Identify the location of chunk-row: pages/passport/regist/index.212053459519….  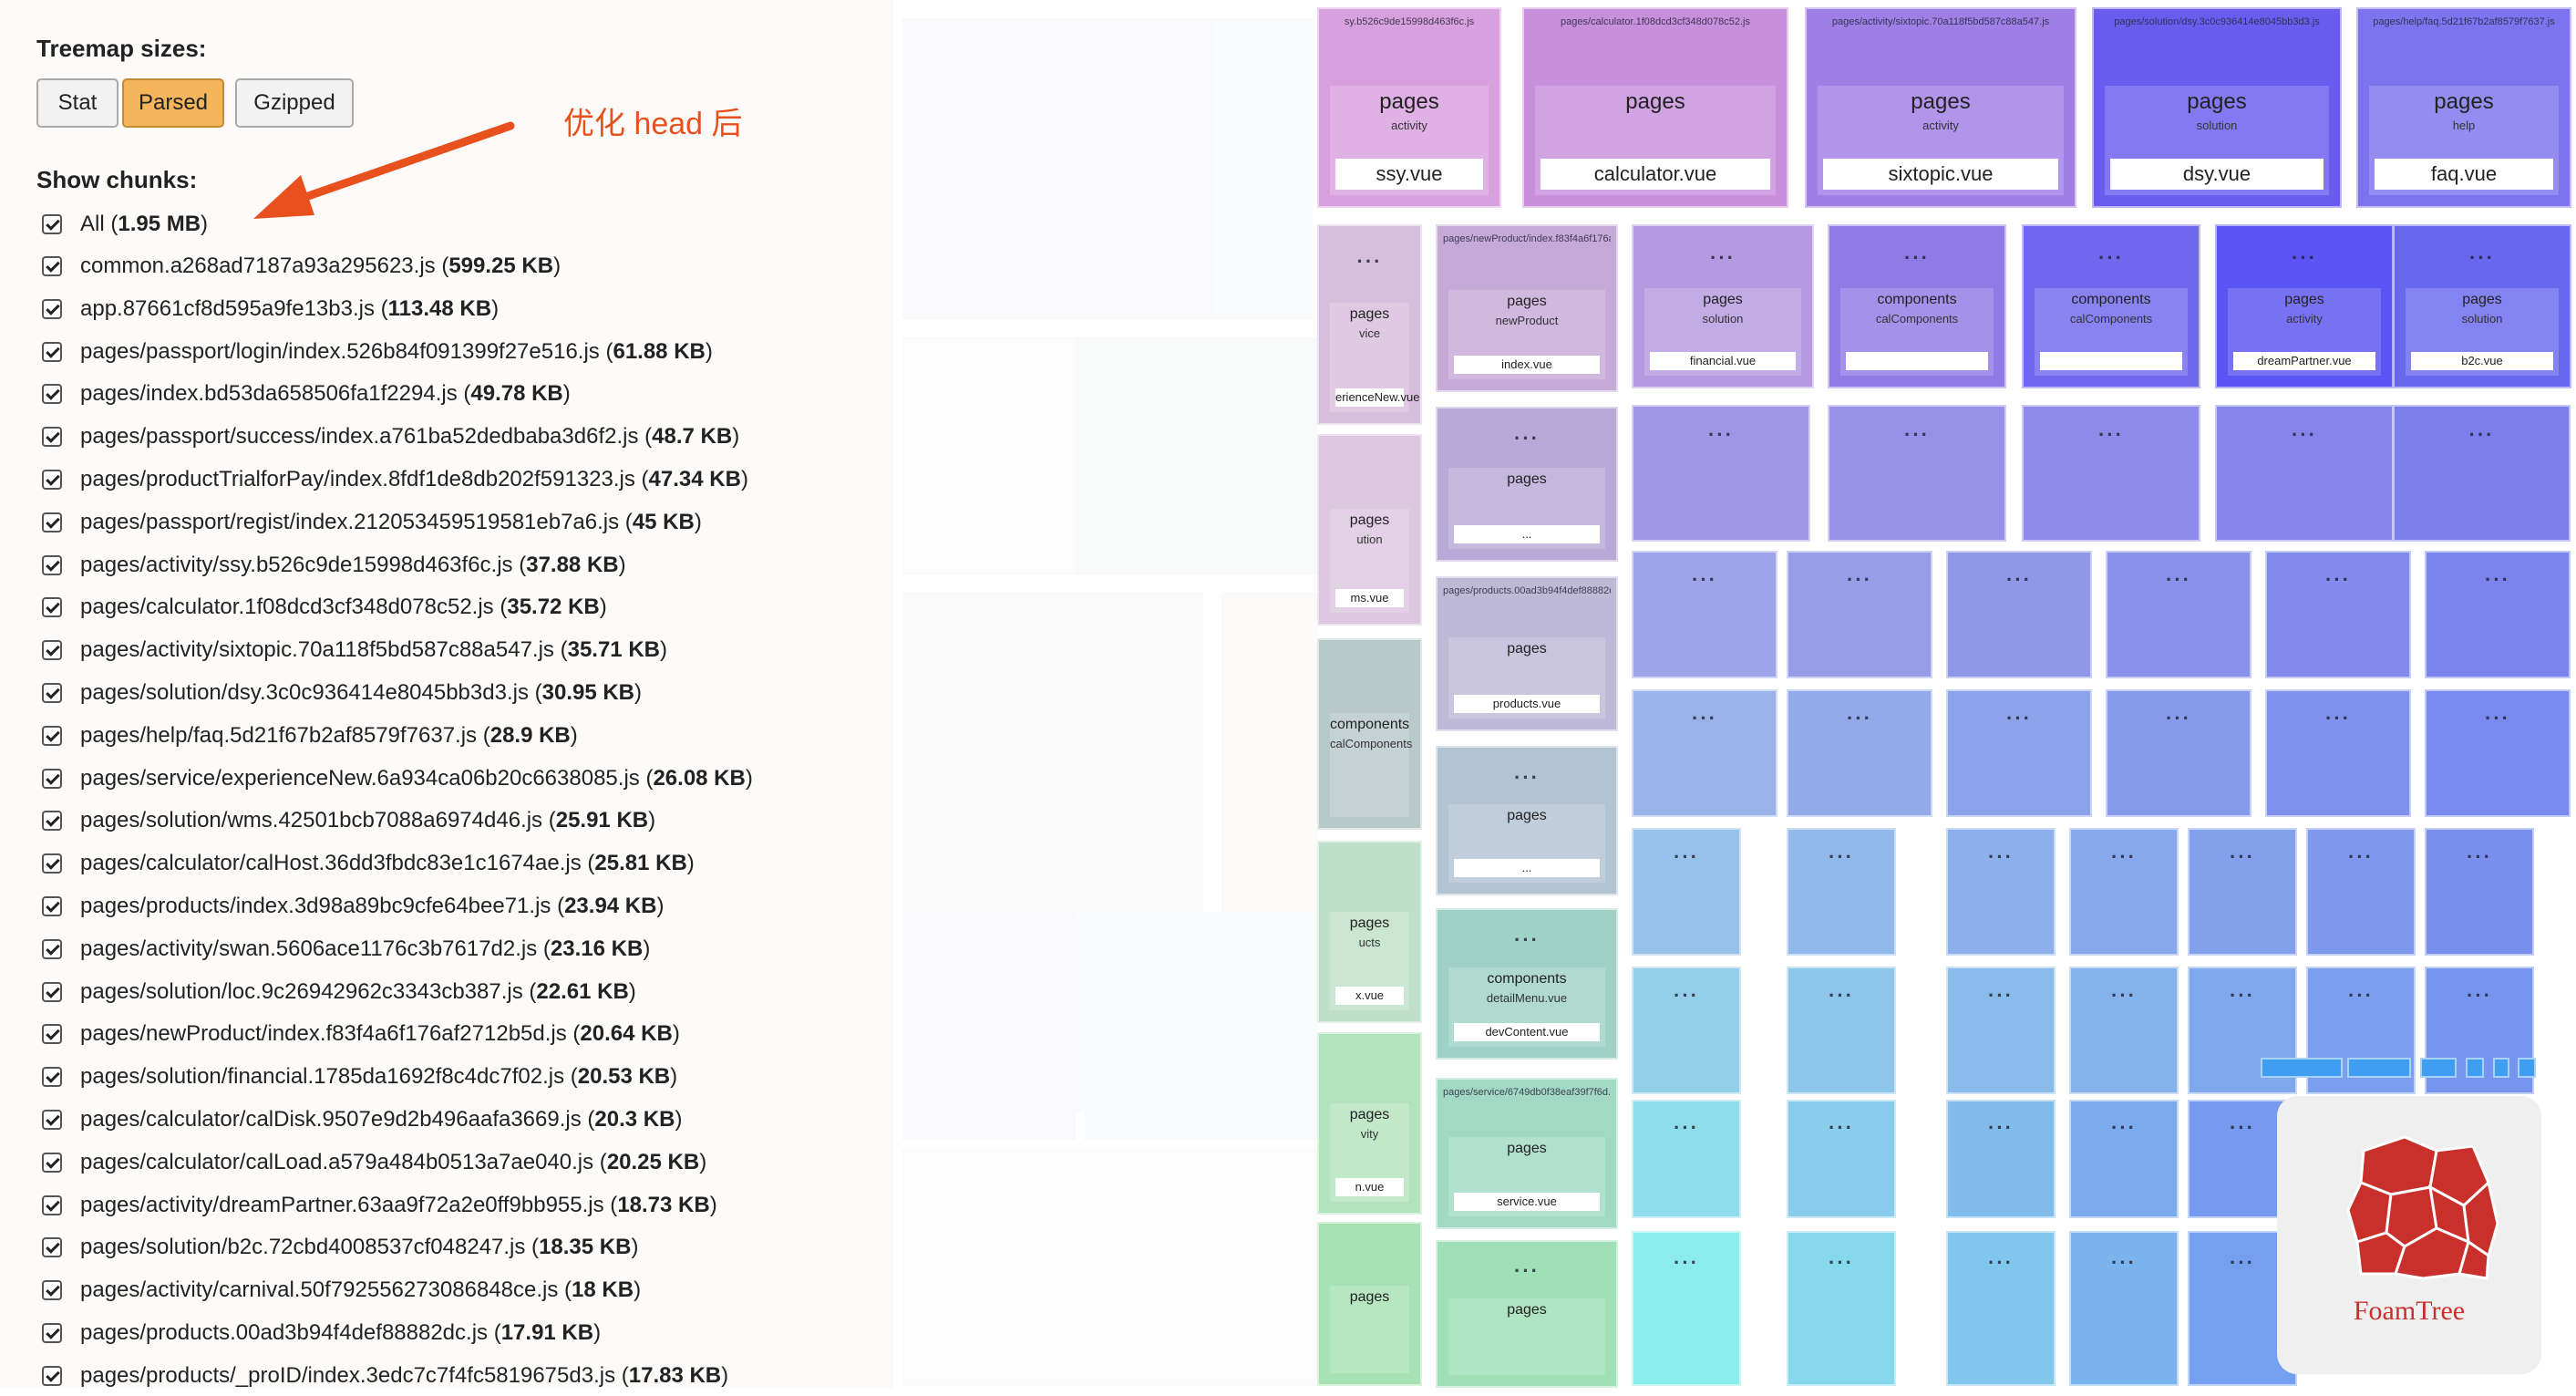
(372, 522).